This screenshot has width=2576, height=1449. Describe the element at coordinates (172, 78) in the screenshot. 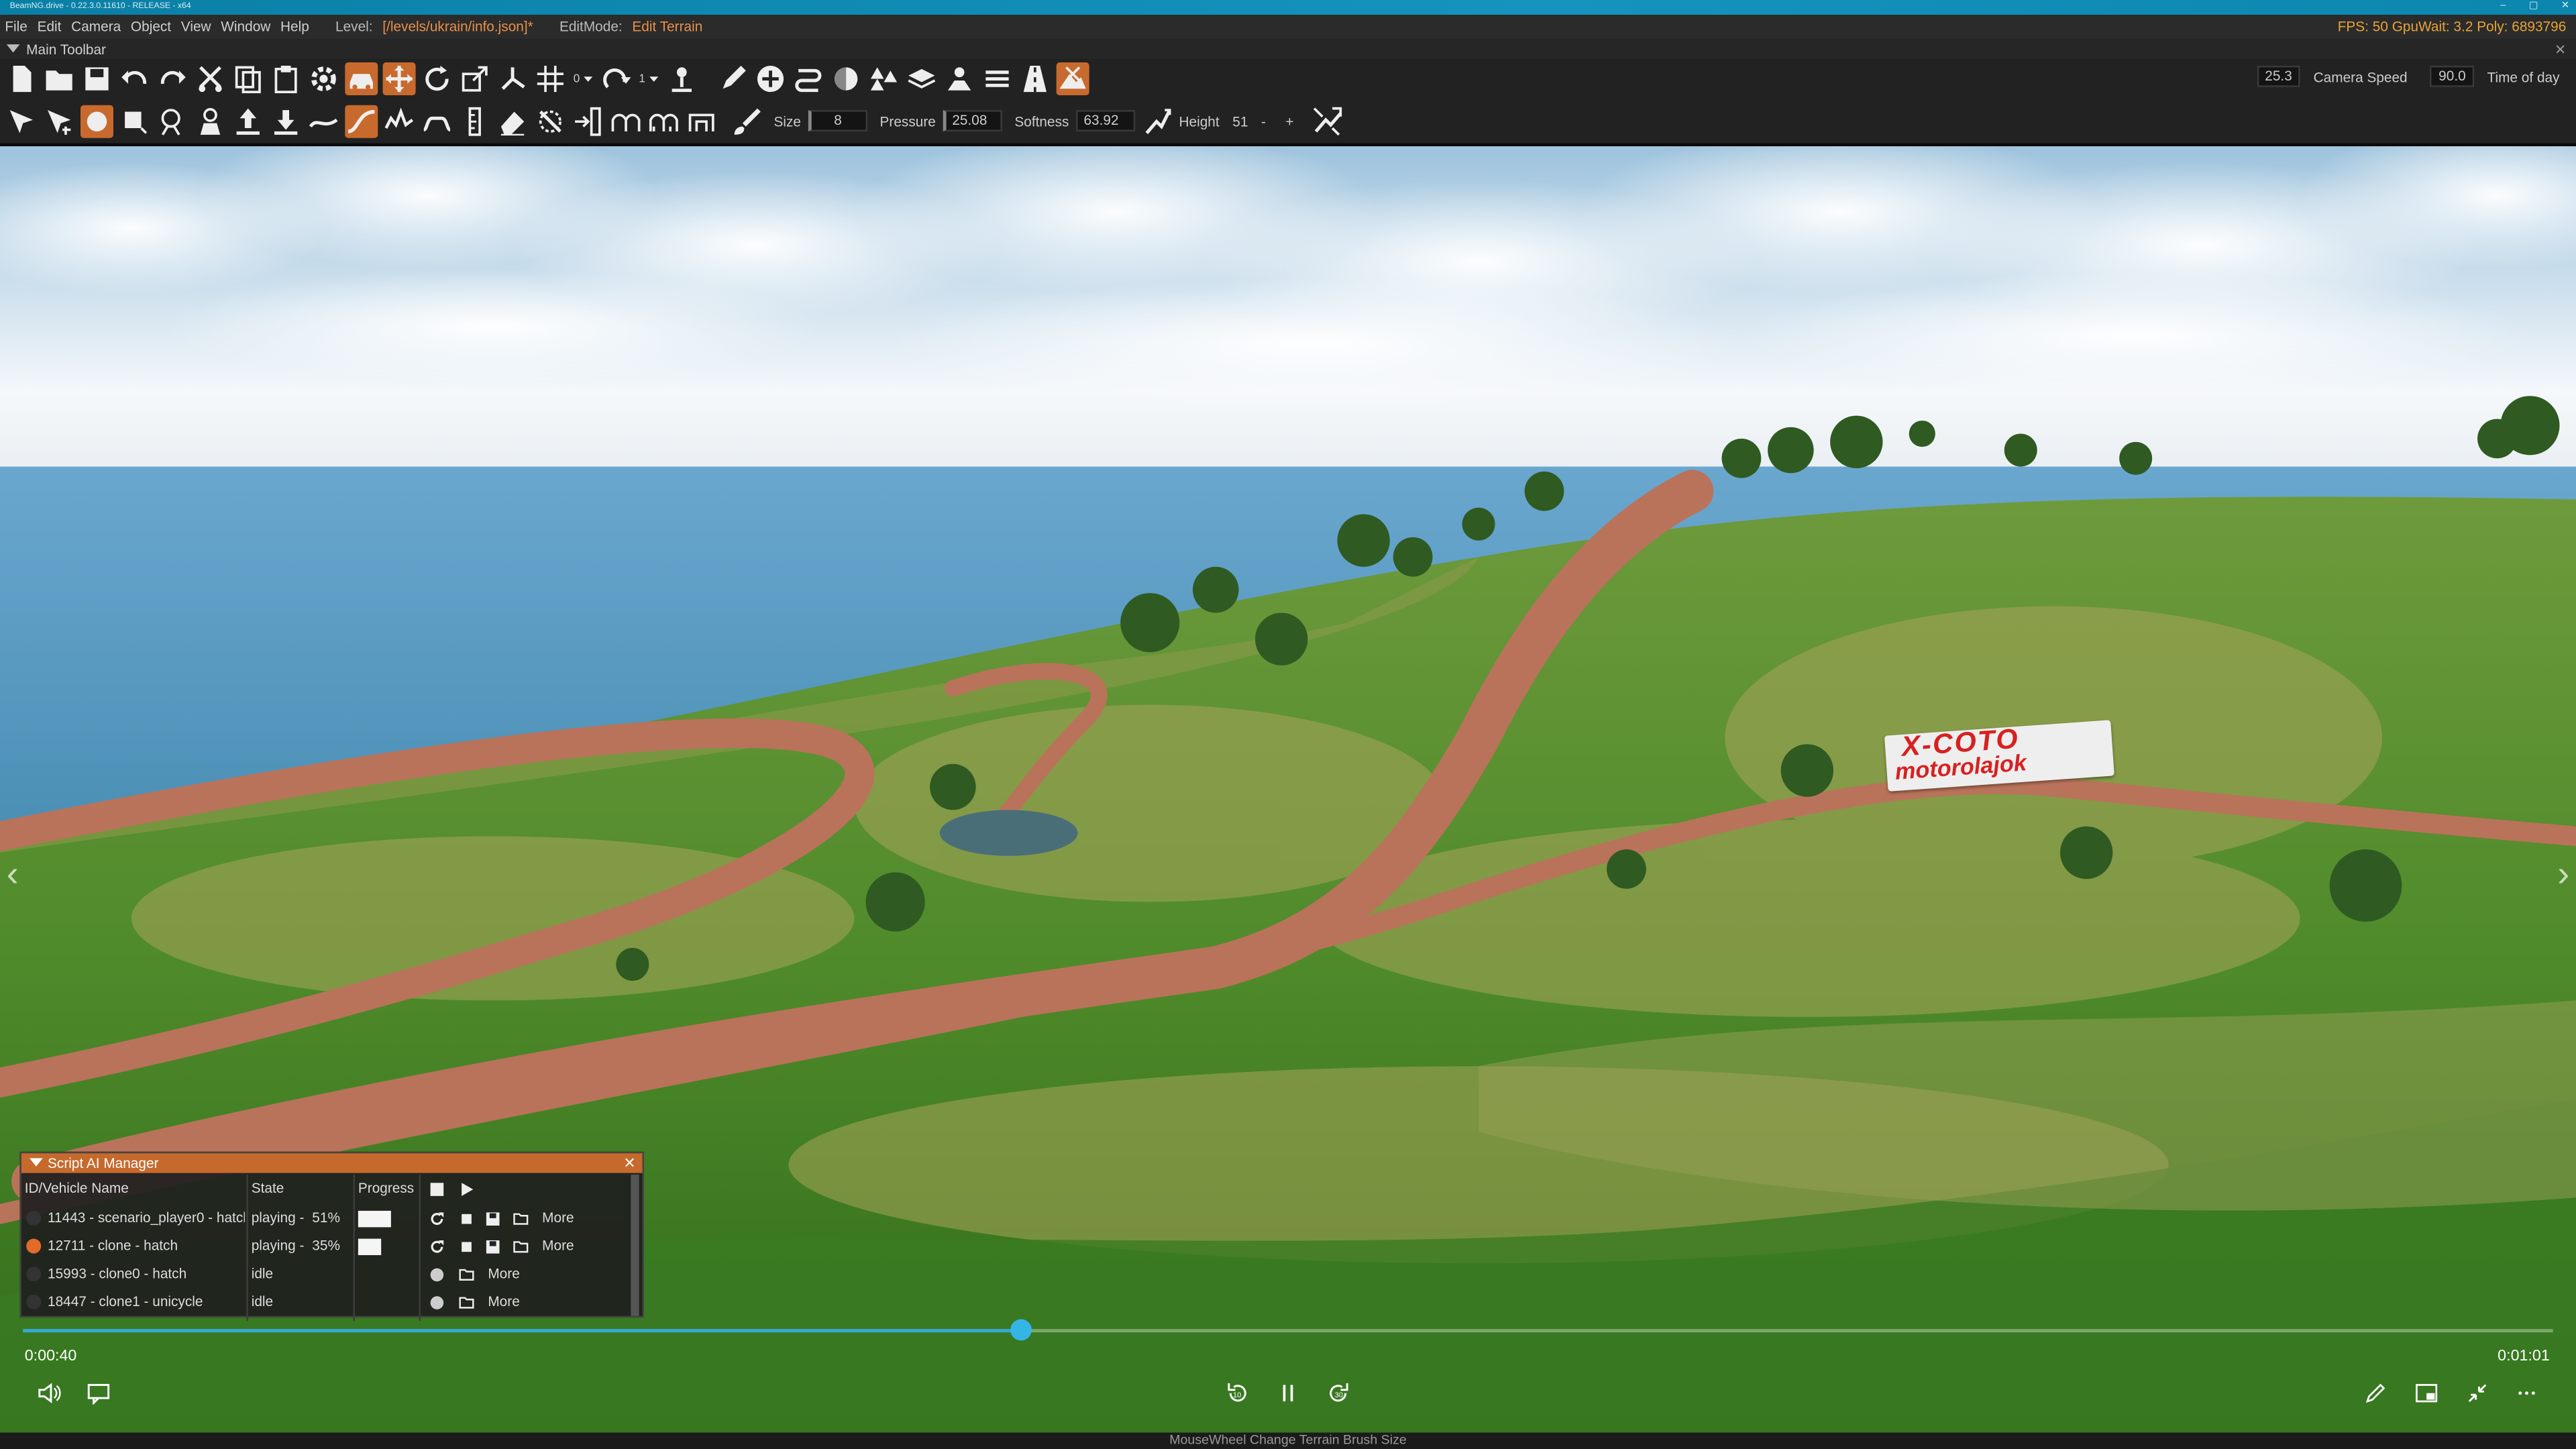

I see `redo-icon` at that location.